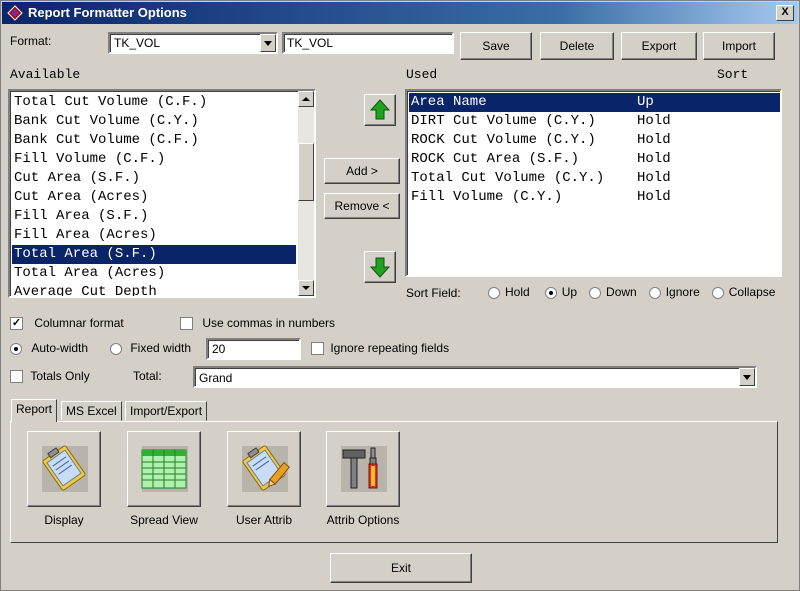  I want to click on columnar-format-checkbox: ✓ Columnar format, so click(67, 323).